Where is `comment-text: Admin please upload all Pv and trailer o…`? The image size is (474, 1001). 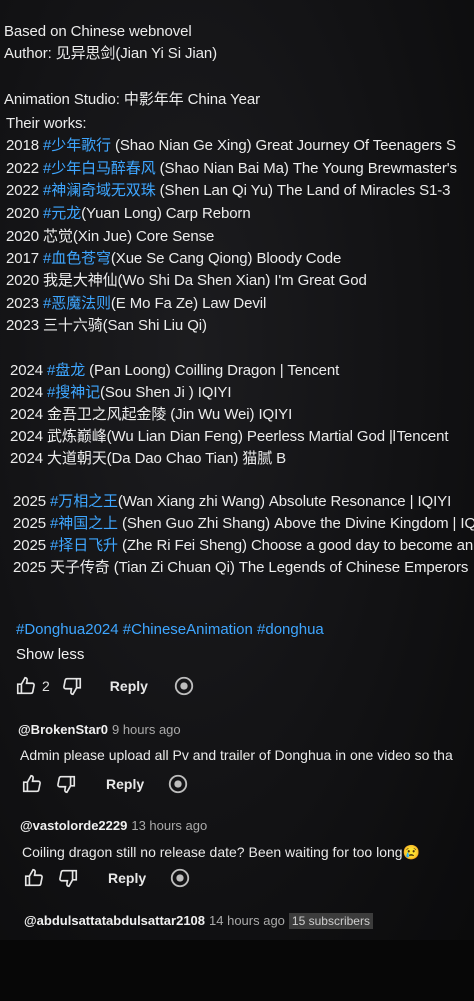 comment-text: Admin please upload all Pv and trailer o… is located at coordinates (236, 755).